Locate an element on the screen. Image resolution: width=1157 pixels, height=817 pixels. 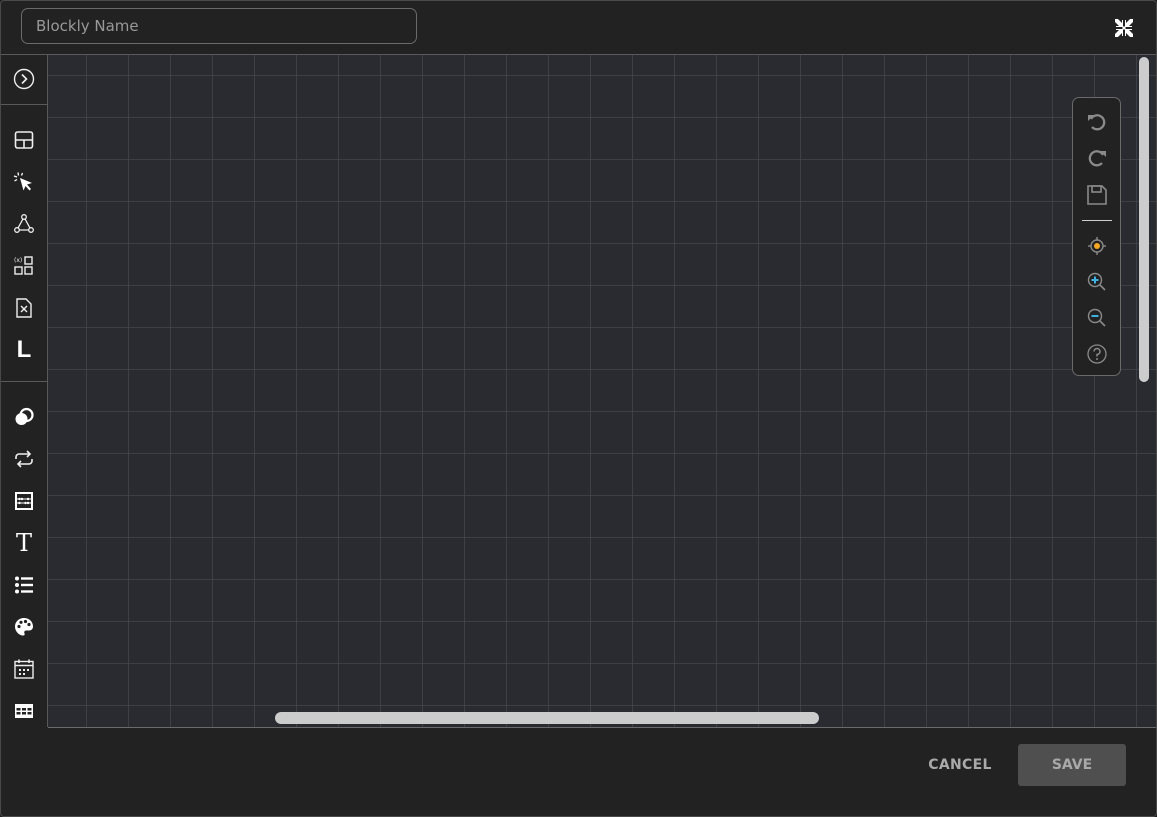
toolbox-category-layout is located at coordinates (24, 140).